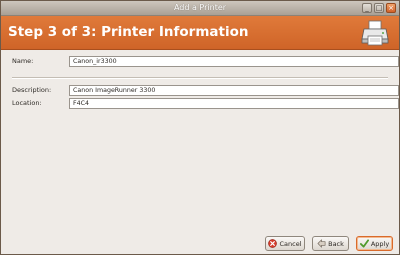 This screenshot has height=255, width=400. Describe the element at coordinates (321, 243) in the screenshot. I see `back-arrow-icon` at that location.